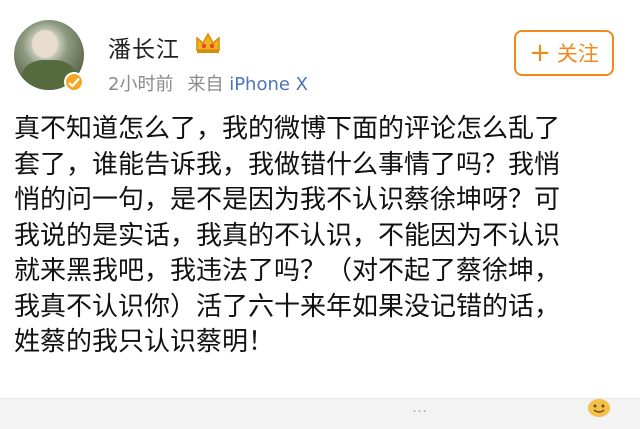  Describe the element at coordinates (144, 47) in the screenshot. I see `author-name: 潘长江` at that location.